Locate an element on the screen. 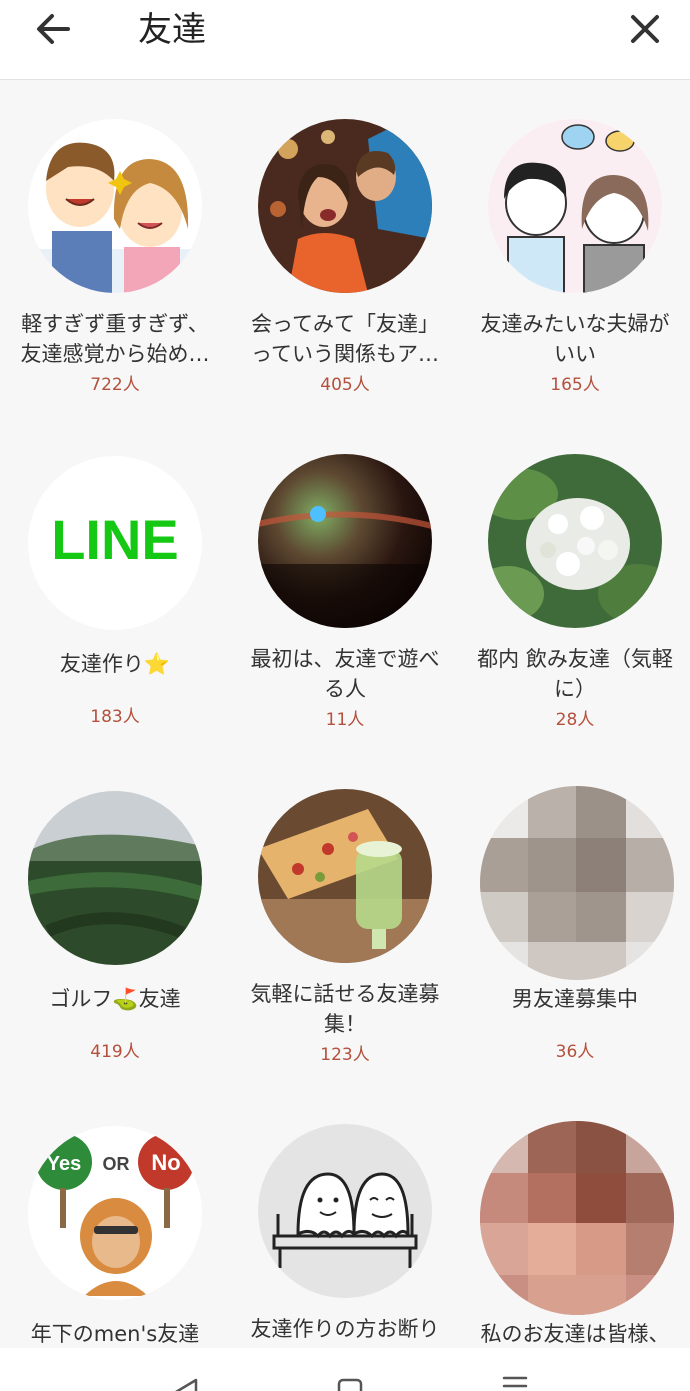 Image resolution: width=690 pixels, height=1391 pixels. group-card: 友達作りの方お断り is located at coordinates (345, 1217).